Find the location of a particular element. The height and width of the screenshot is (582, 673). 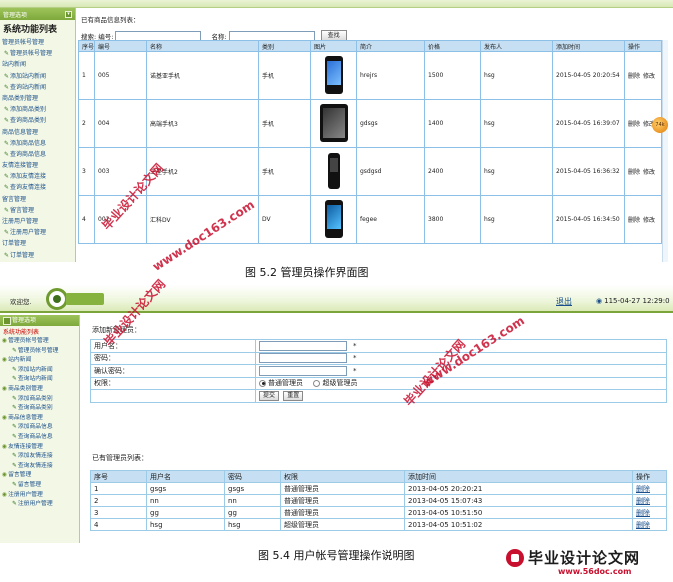

column-header: 名称 is located at coordinates (202, 46).